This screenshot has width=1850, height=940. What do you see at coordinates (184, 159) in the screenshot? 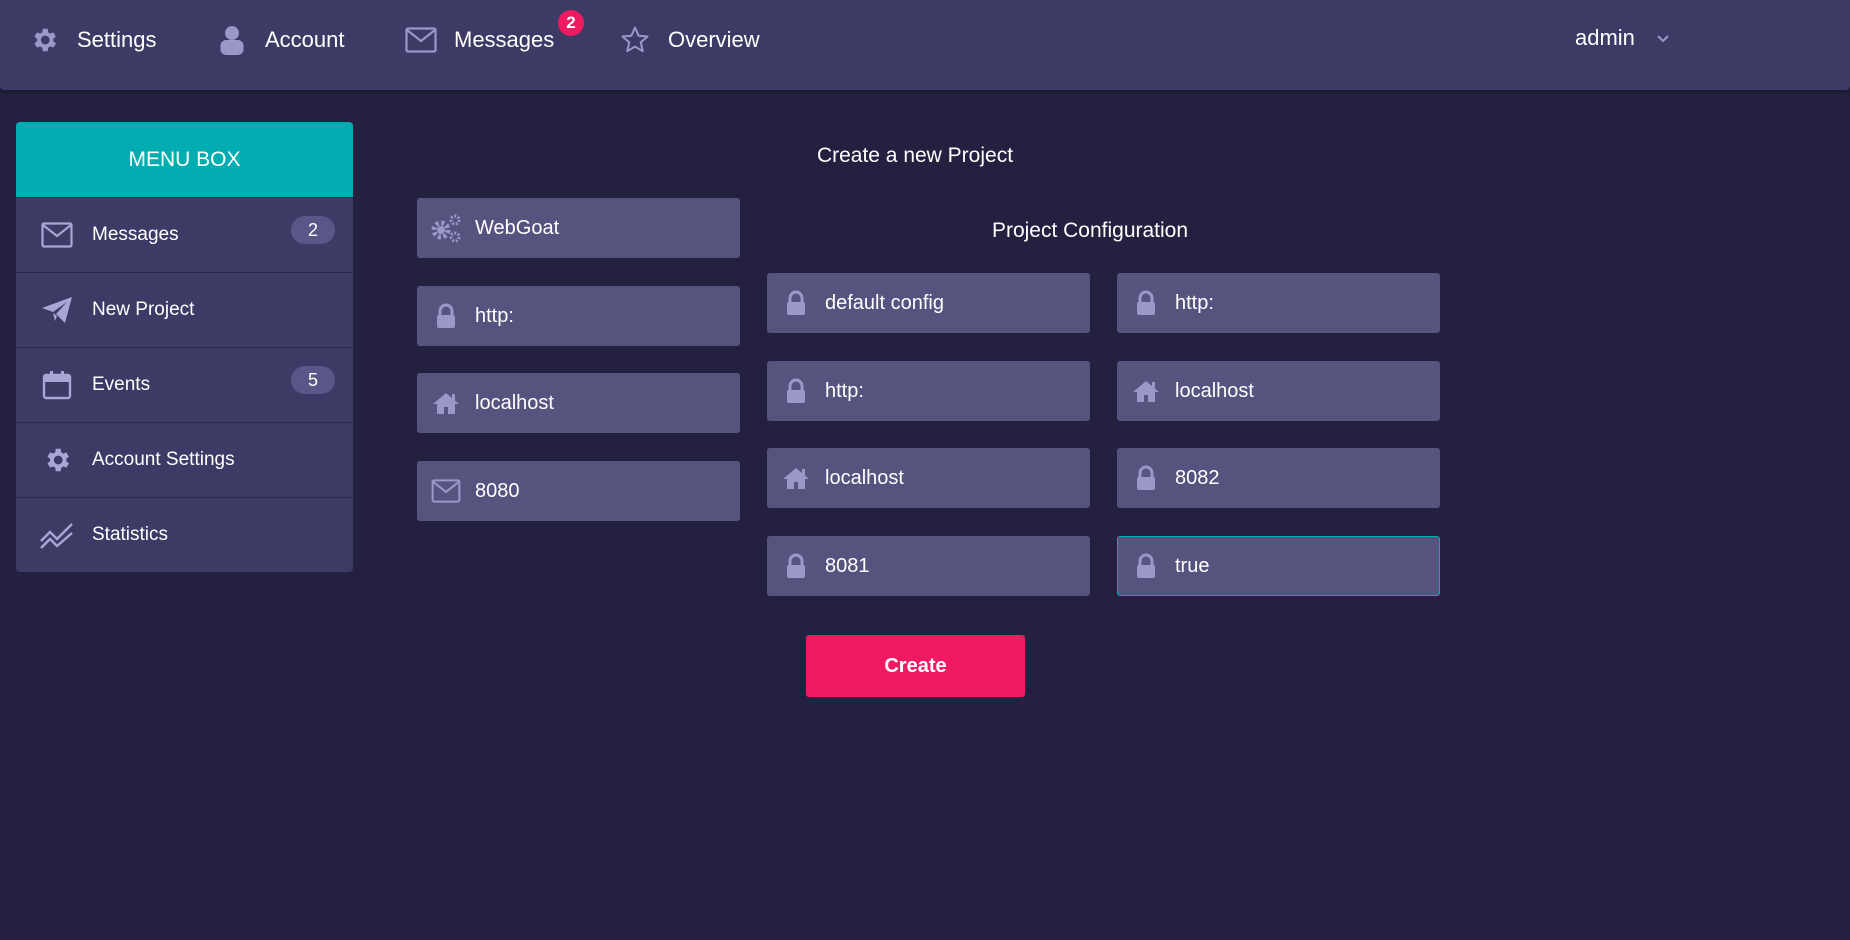
I see `menu-box-title: MENU BOX` at bounding box center [184, 159].